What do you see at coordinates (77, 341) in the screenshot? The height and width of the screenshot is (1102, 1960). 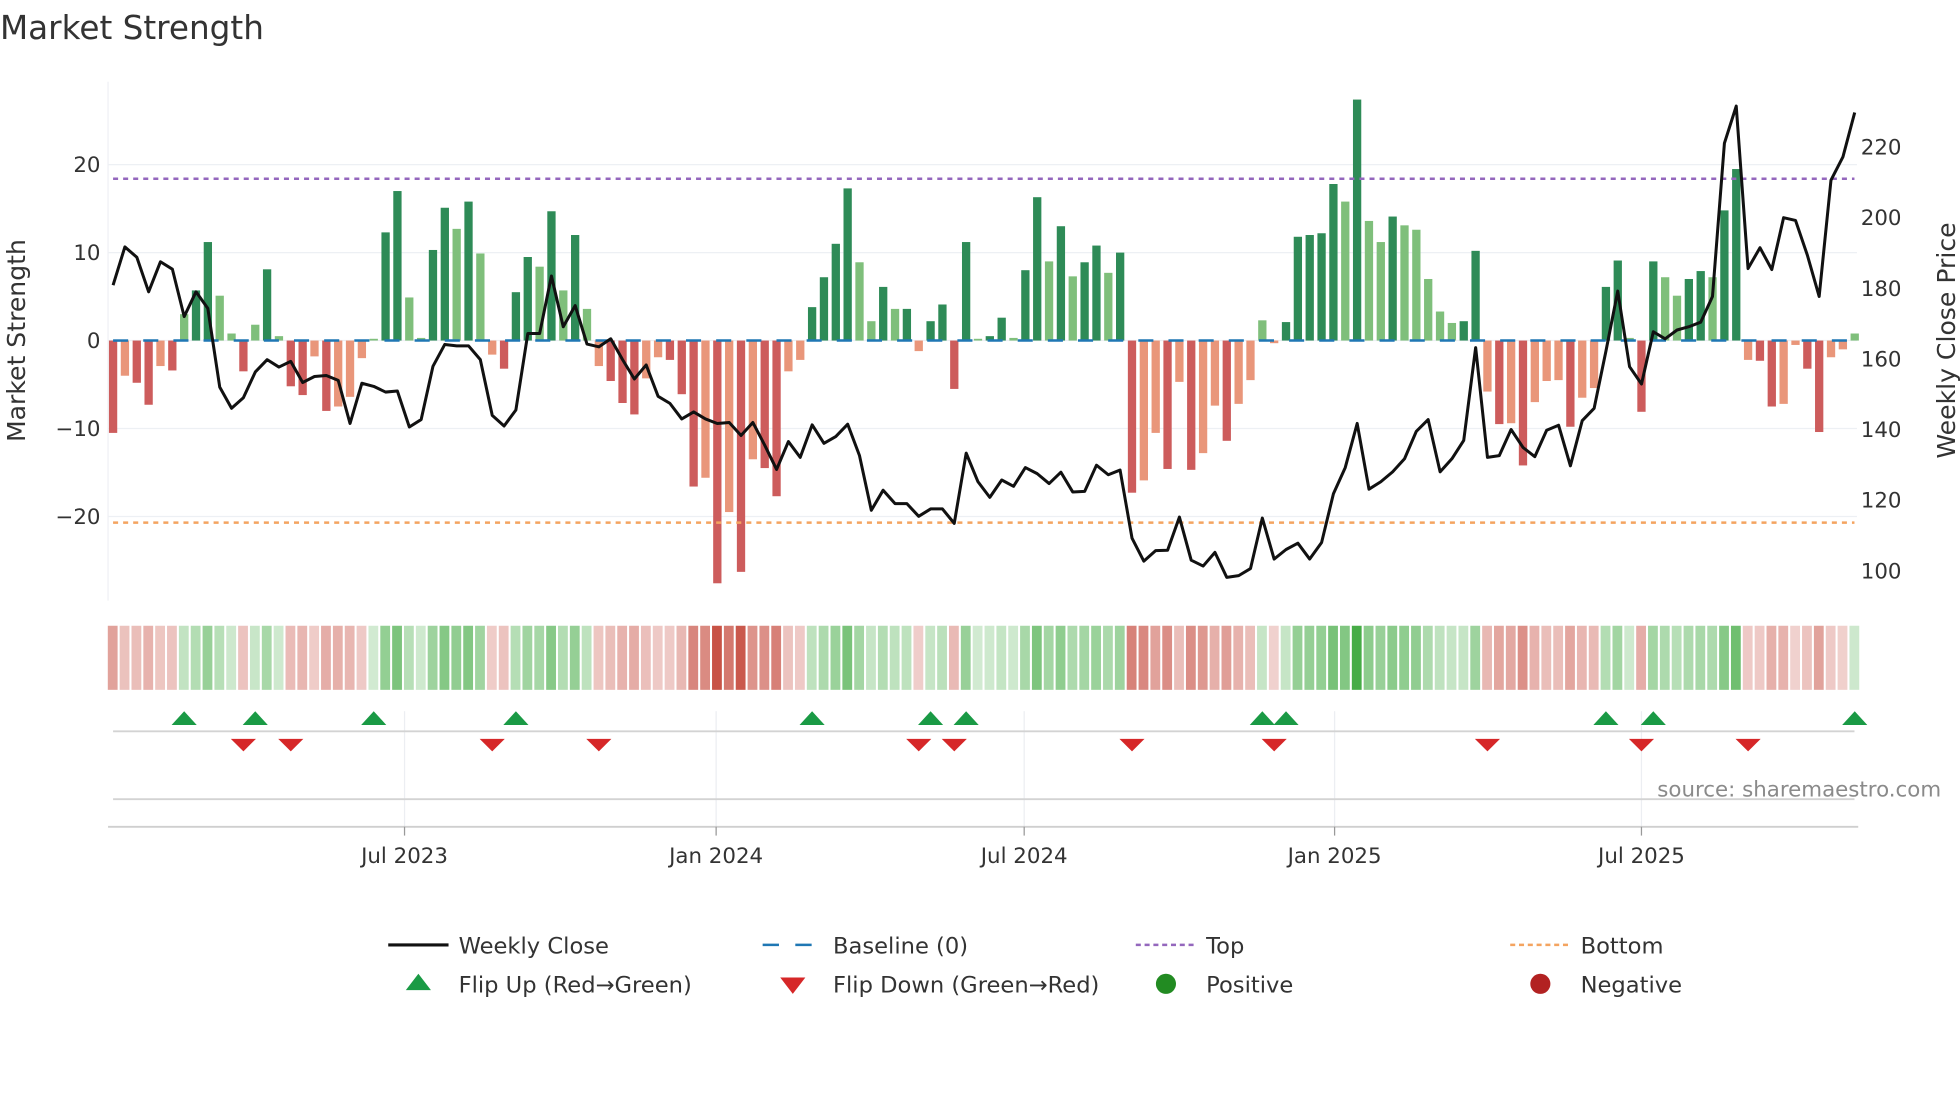 I see `left-axis-ticks: 20 10 0 −10 −20` at bounding box center [77, 341].